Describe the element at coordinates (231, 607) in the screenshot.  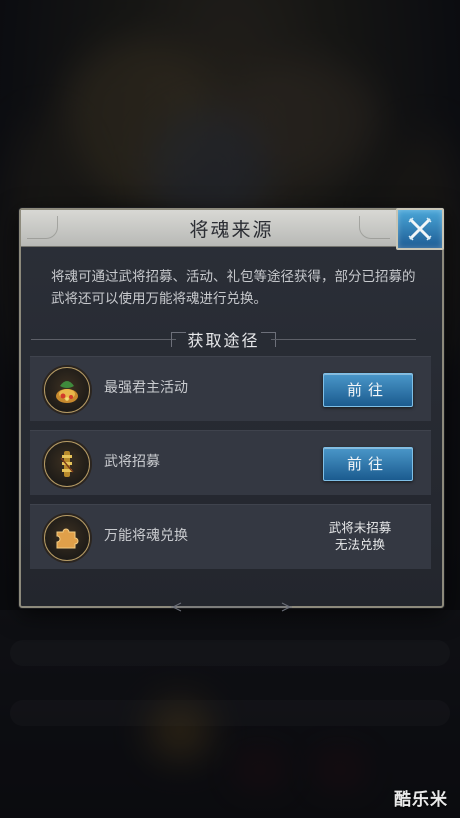
I see `bottom-ornament-icon` at that location.